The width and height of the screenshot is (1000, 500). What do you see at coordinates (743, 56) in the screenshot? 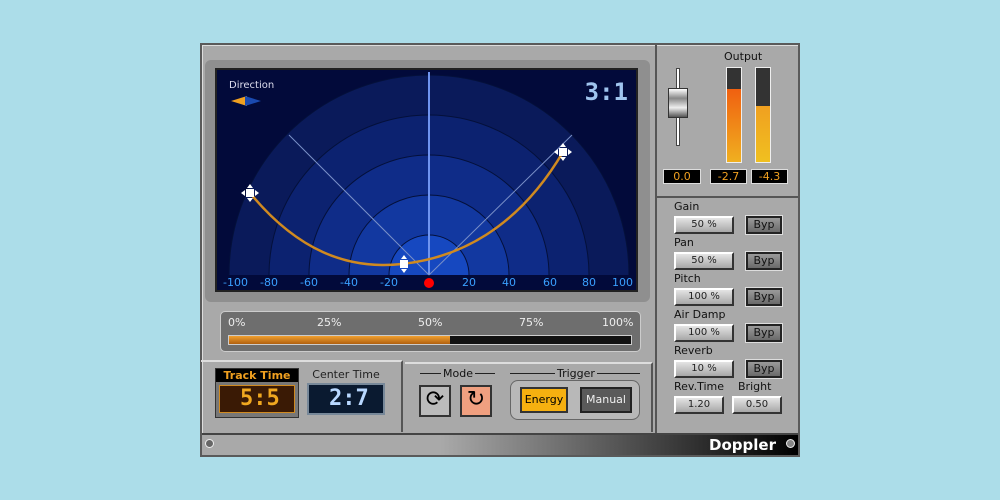
I see `output-label: Output` at bounding box center [743, 56].